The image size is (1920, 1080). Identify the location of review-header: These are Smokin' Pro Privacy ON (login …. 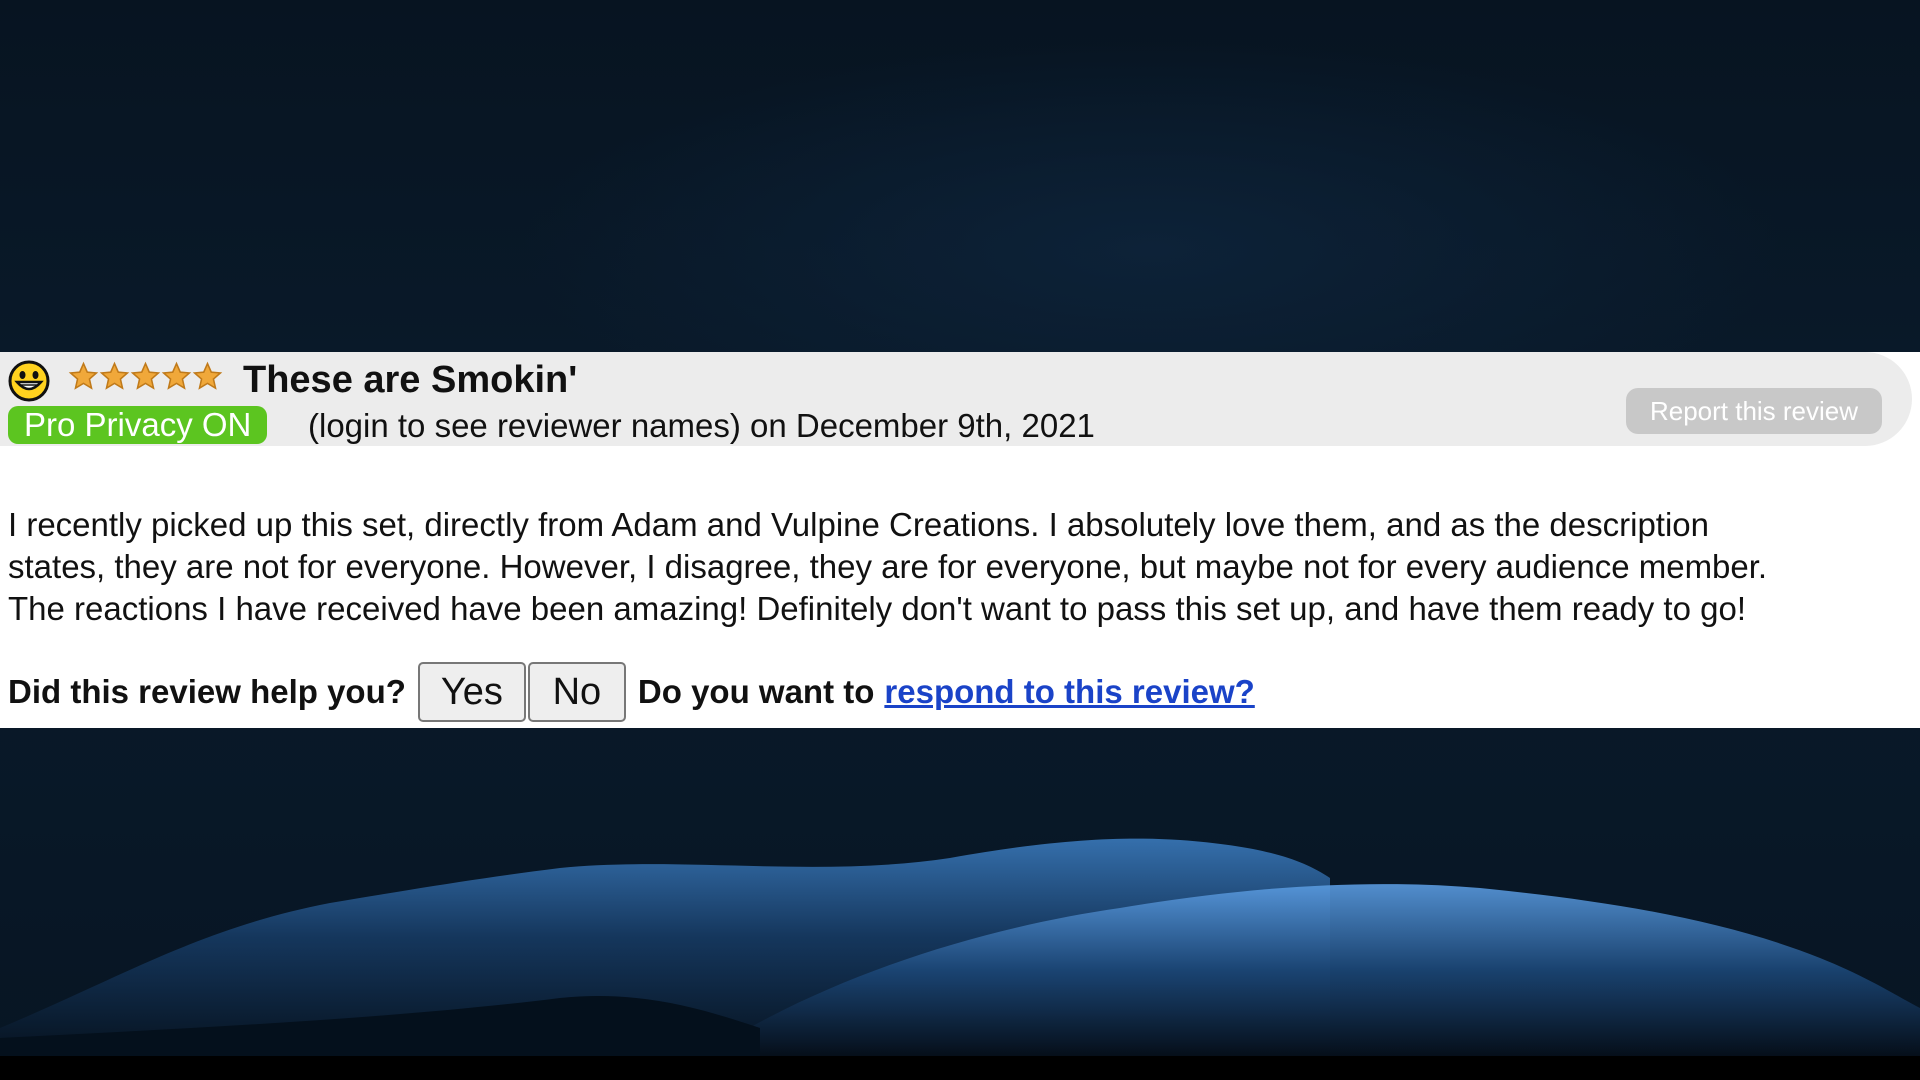
(956, 399).